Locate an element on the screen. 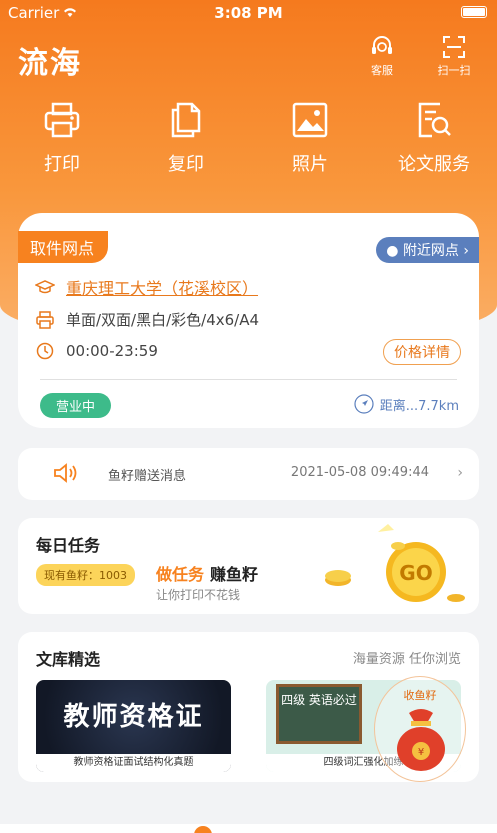 This screenshot has height=833, width=497. daily-task-subtitle: 让你打印不花钱 is located at coordinates (198, 595).